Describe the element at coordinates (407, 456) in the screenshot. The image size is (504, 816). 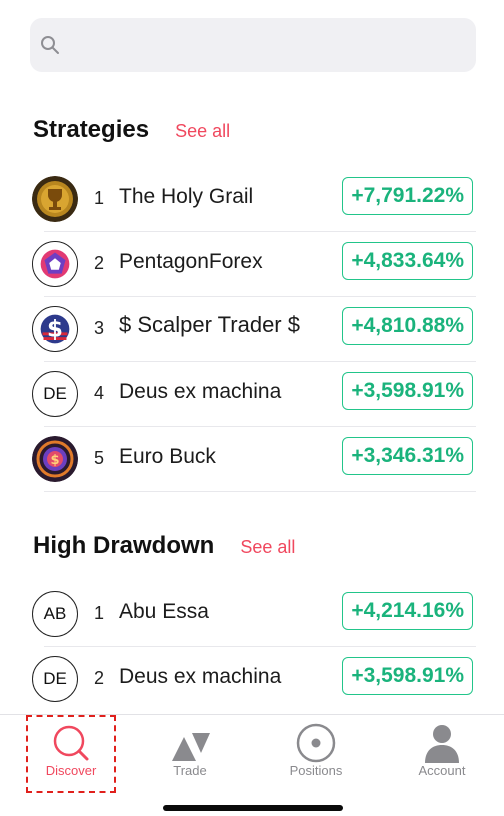
I see `return-badge: +3,346.31%` at that location.